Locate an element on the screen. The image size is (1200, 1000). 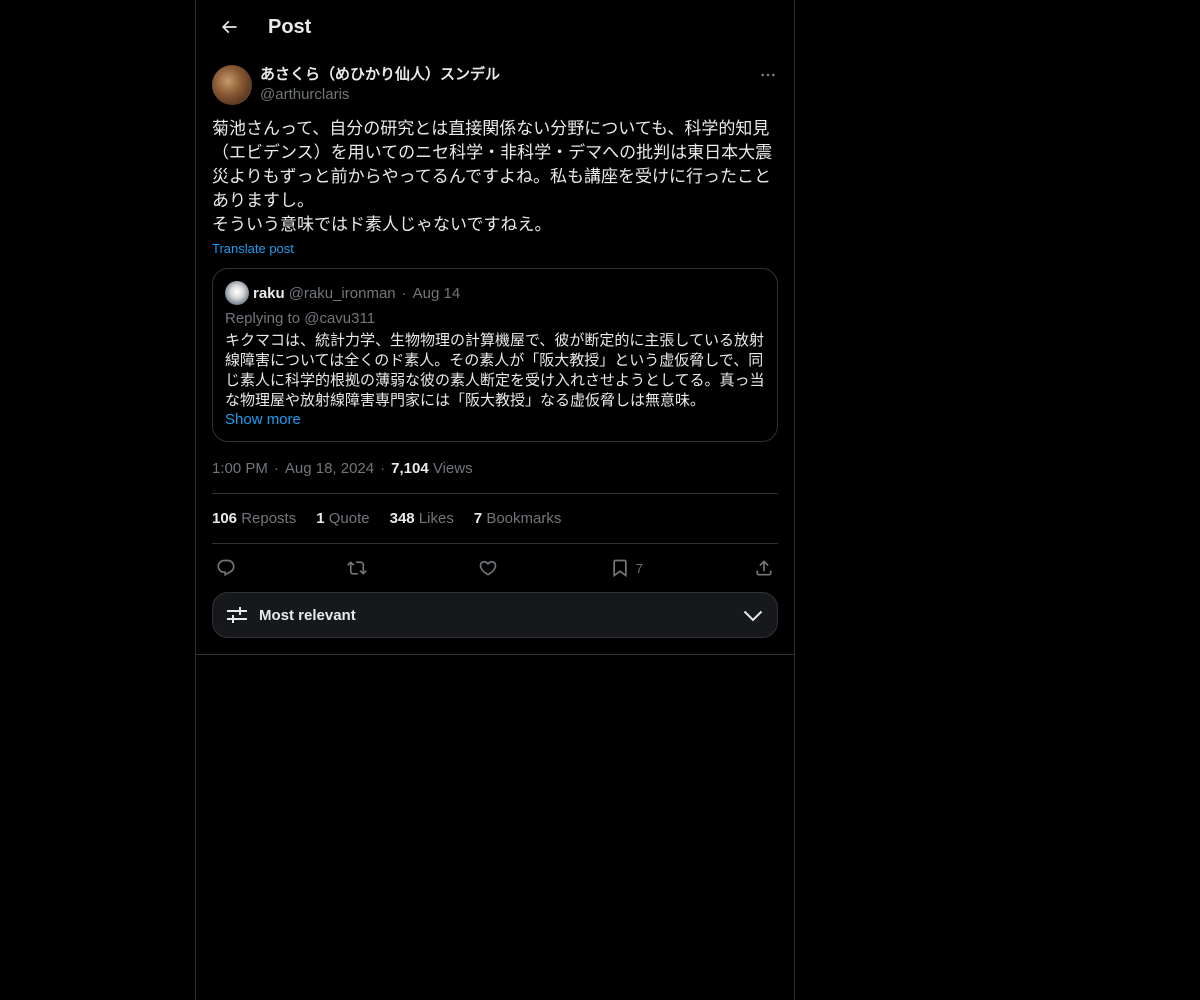
back-button is located at coordinates (229, 27).